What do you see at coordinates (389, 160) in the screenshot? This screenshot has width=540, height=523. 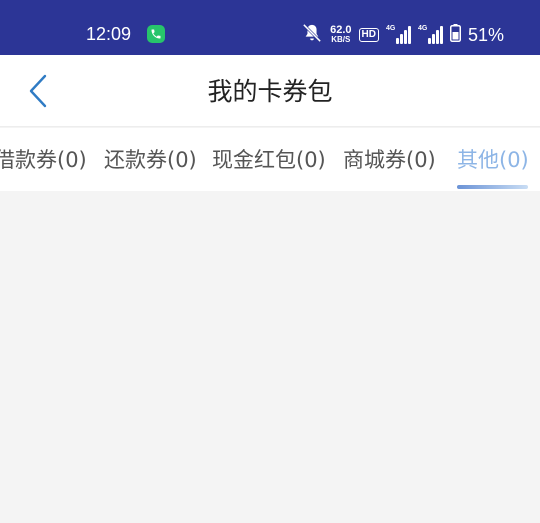 I see `tab-mall-coupon: 商城券(0)` at bounding box center [389, 160].